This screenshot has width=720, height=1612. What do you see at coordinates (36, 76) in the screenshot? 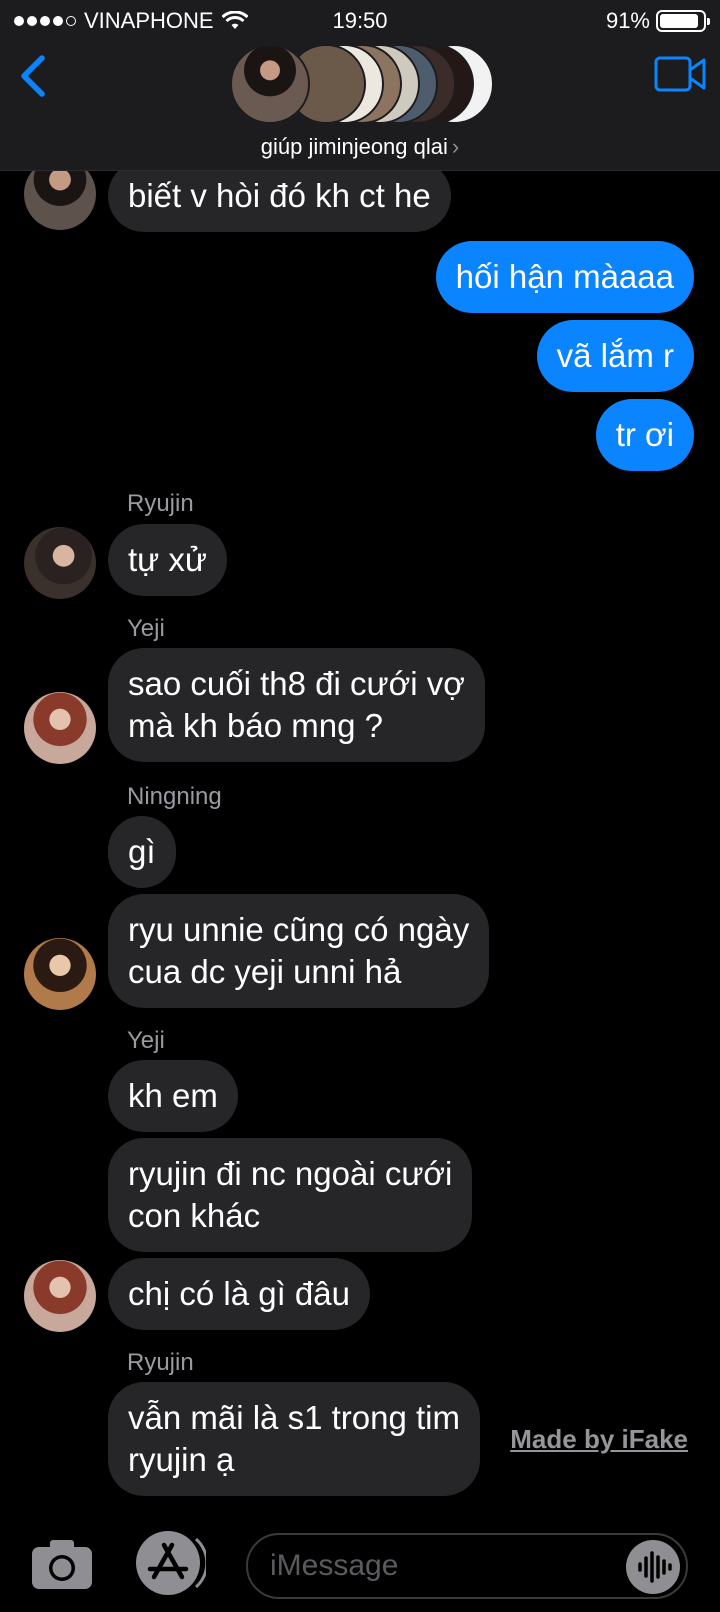
I see `back-chevron-icon` at bounding box center [36, 76].